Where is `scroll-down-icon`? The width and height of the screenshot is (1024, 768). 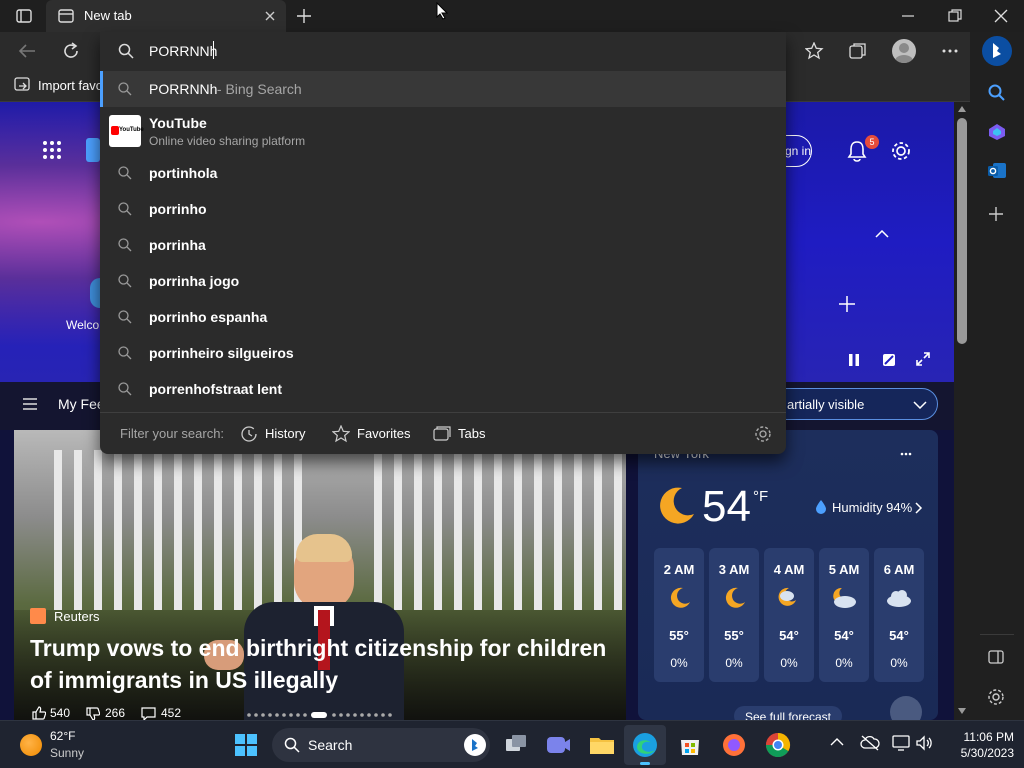 scroll-down-icon is located at coordinates (962, 711).